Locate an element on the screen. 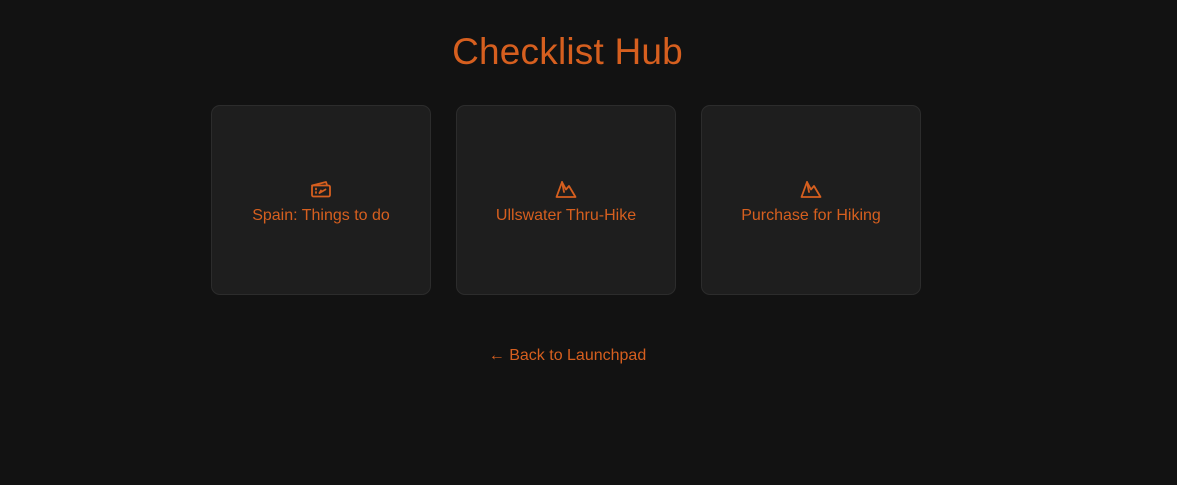 The image size is (1177, 485). ticket-icon is located at coordinates (321, 189).